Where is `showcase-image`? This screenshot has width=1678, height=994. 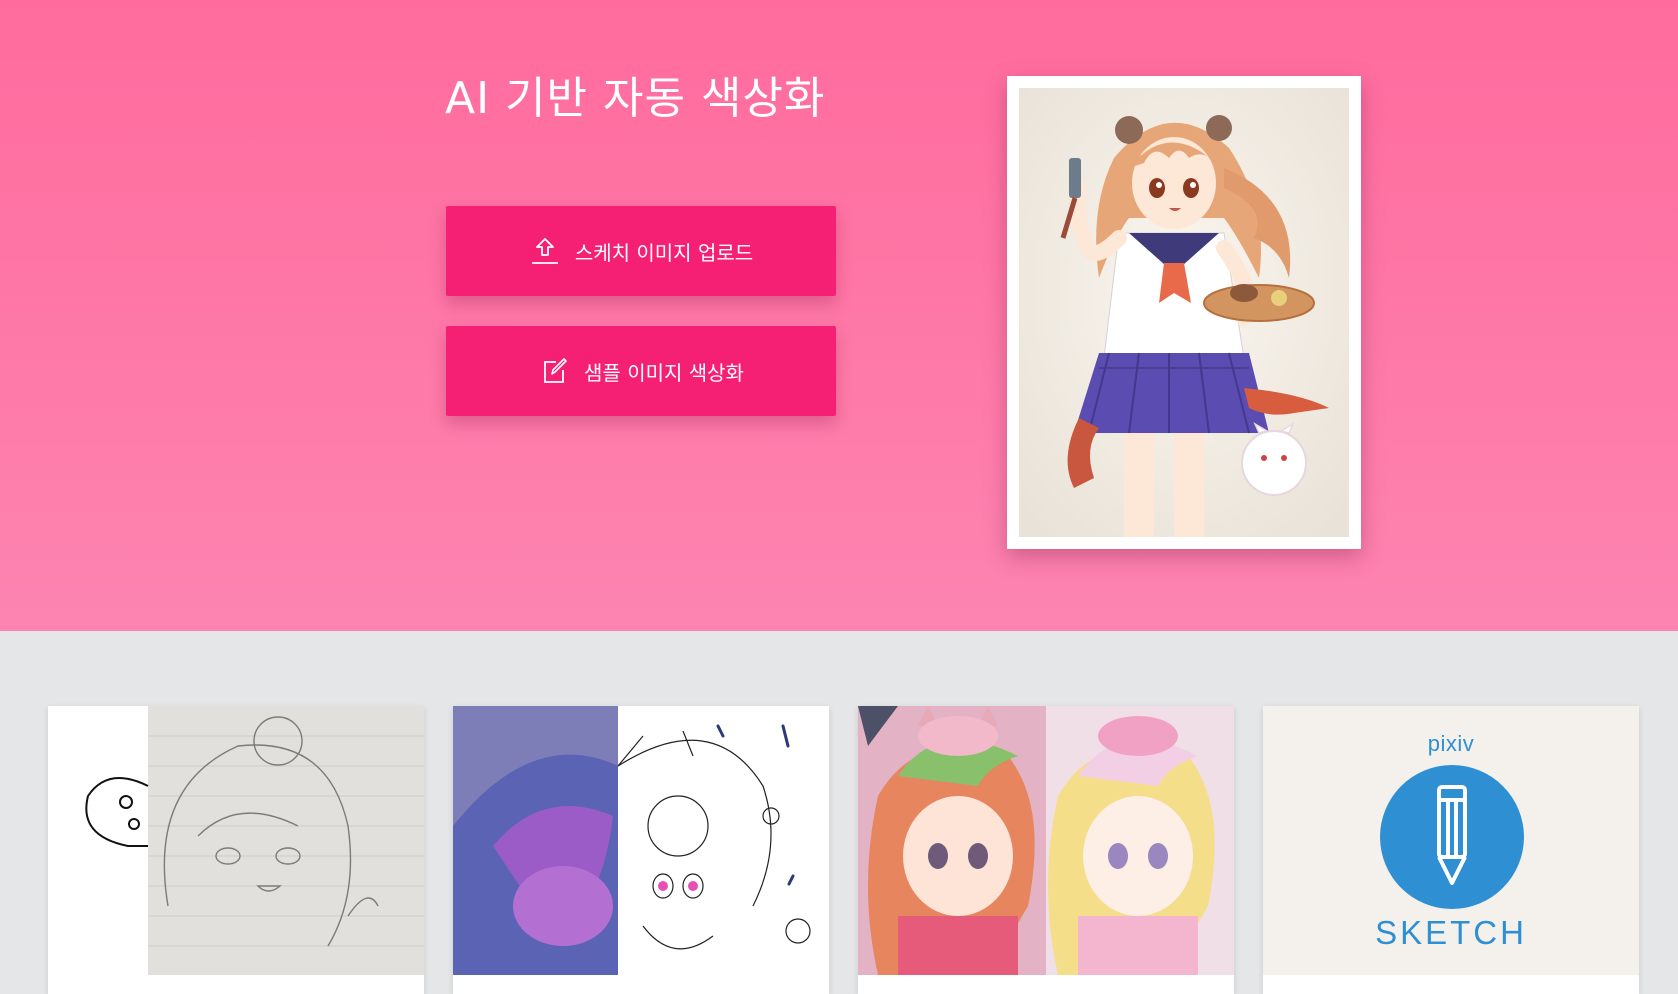
showcase-image is located at coordinates (1184, 312).